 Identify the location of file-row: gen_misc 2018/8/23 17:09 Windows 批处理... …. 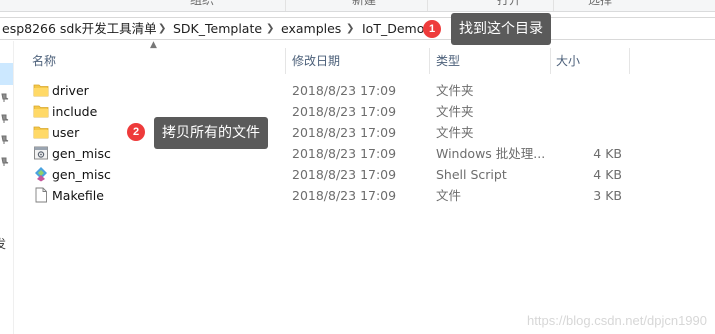
(329, 153).